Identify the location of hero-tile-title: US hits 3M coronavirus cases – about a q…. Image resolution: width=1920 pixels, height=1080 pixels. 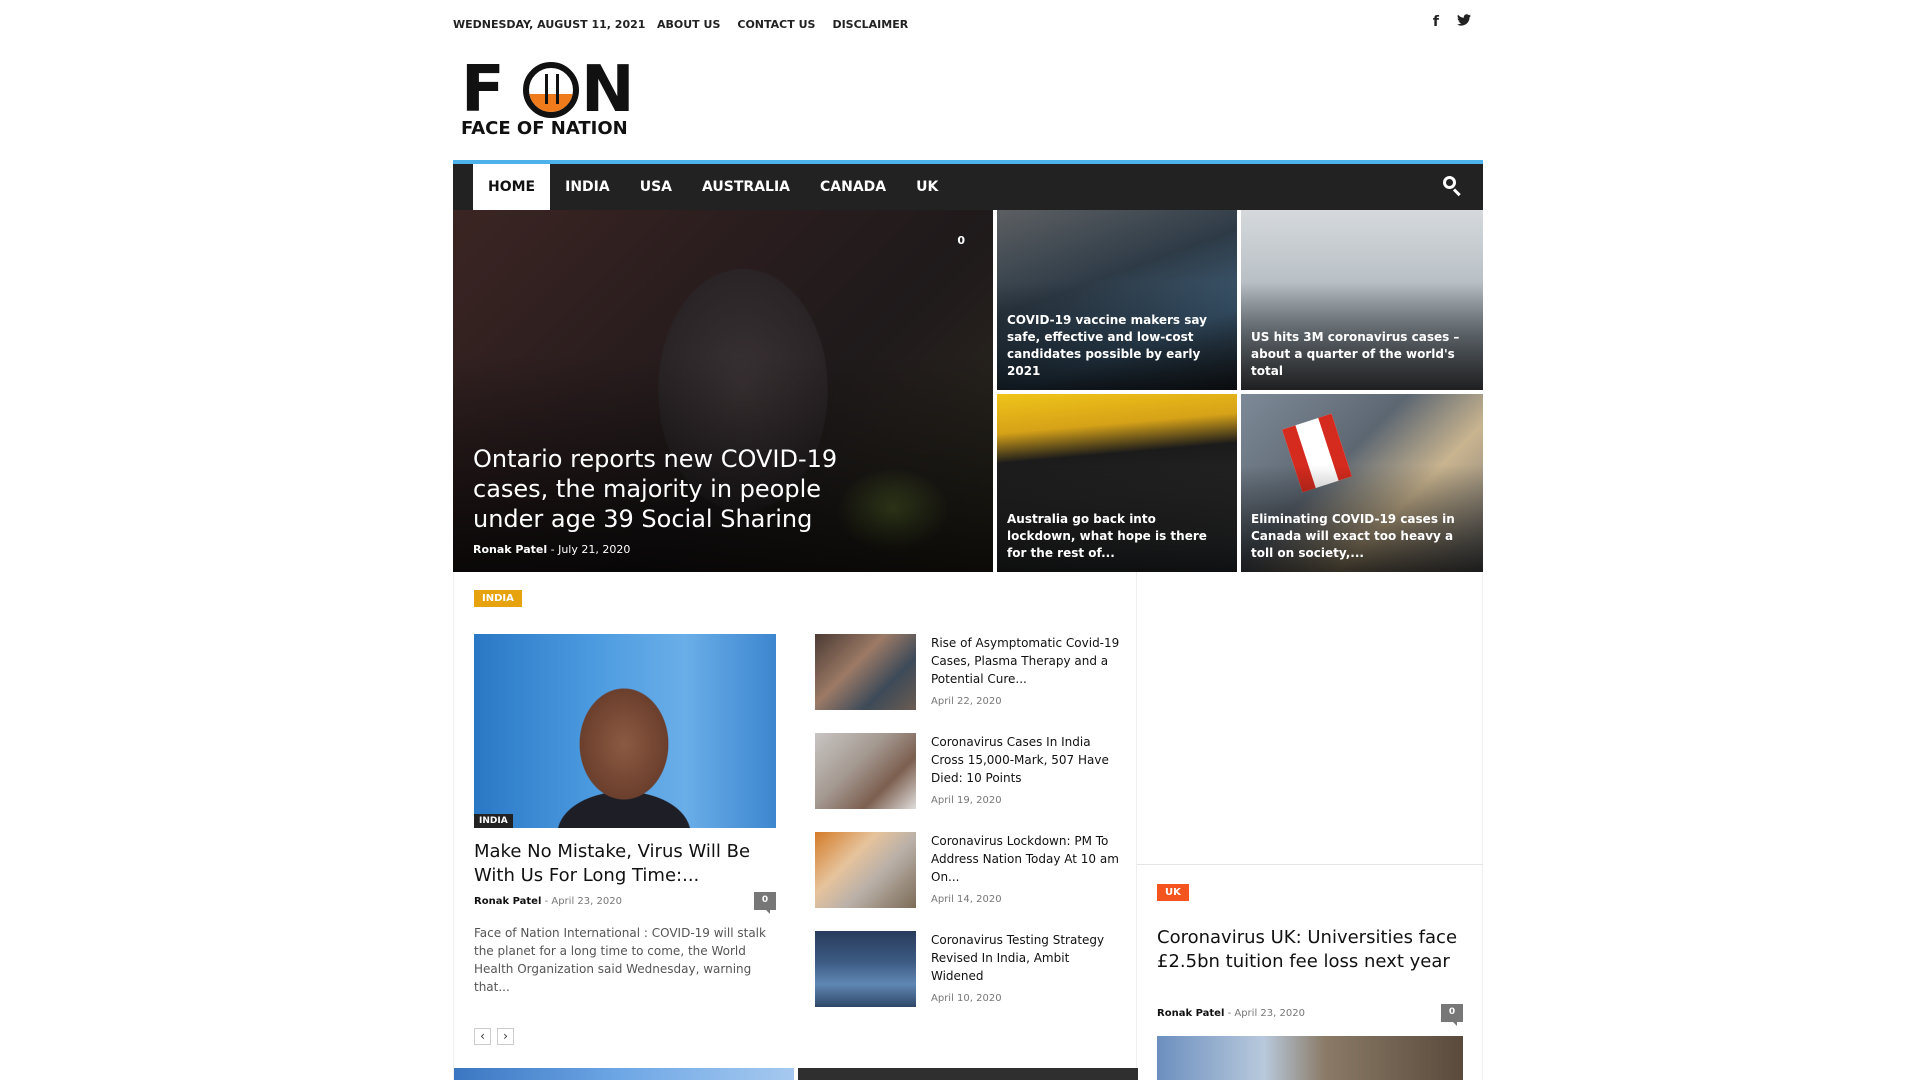
(1362, 354).